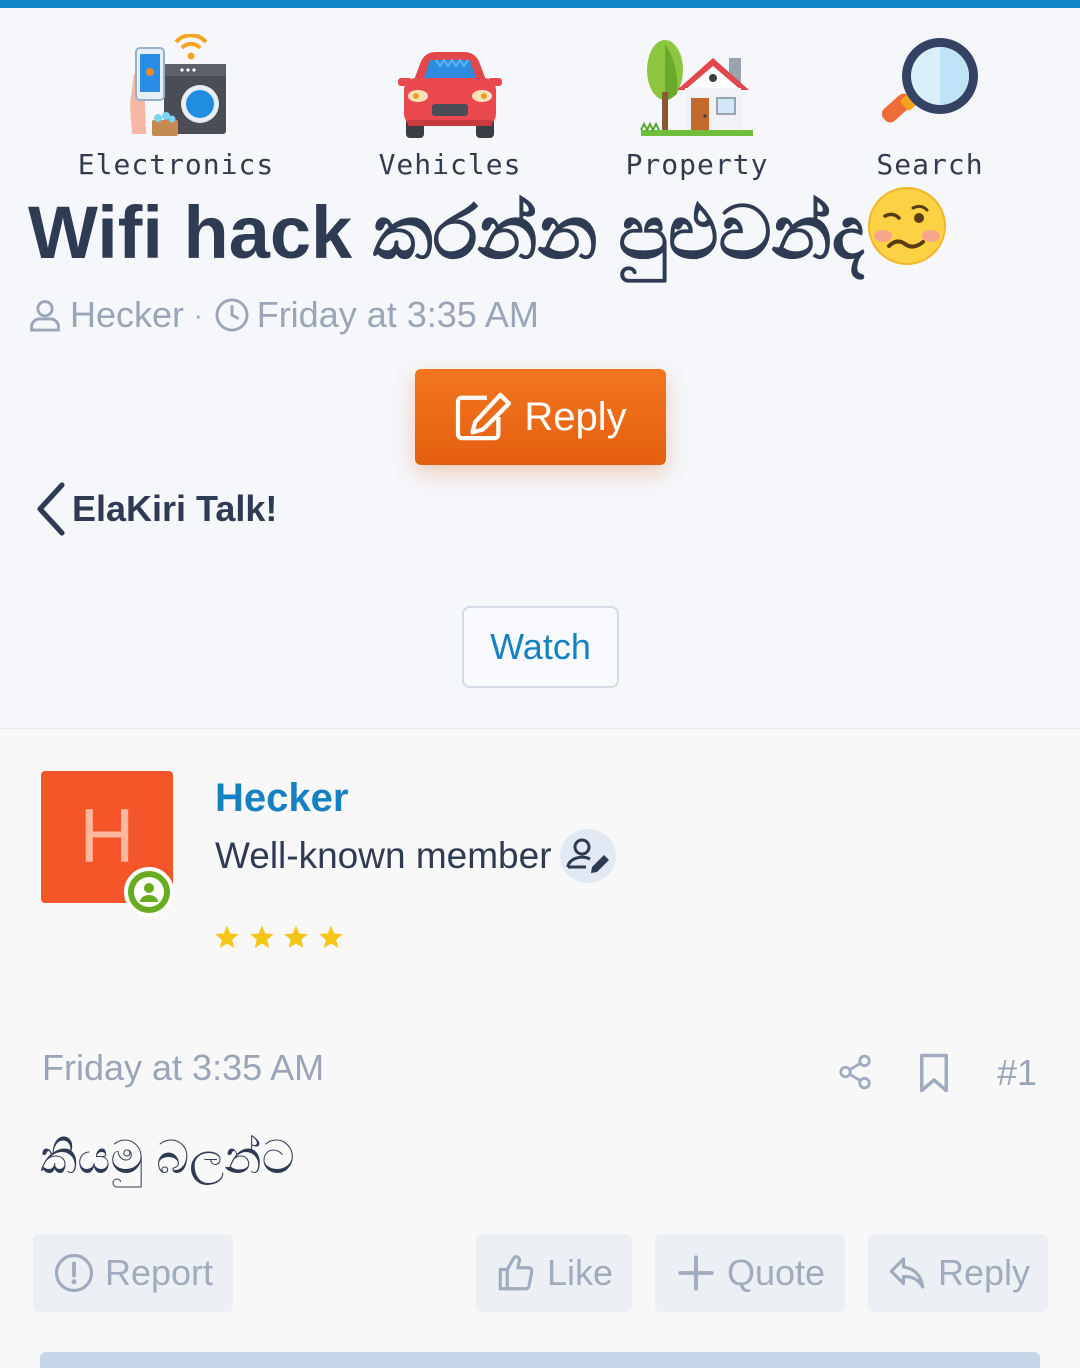 This screenshot has width=1080, height=1368. I want to click on category-electronics: Electronics, so click(176, 107).